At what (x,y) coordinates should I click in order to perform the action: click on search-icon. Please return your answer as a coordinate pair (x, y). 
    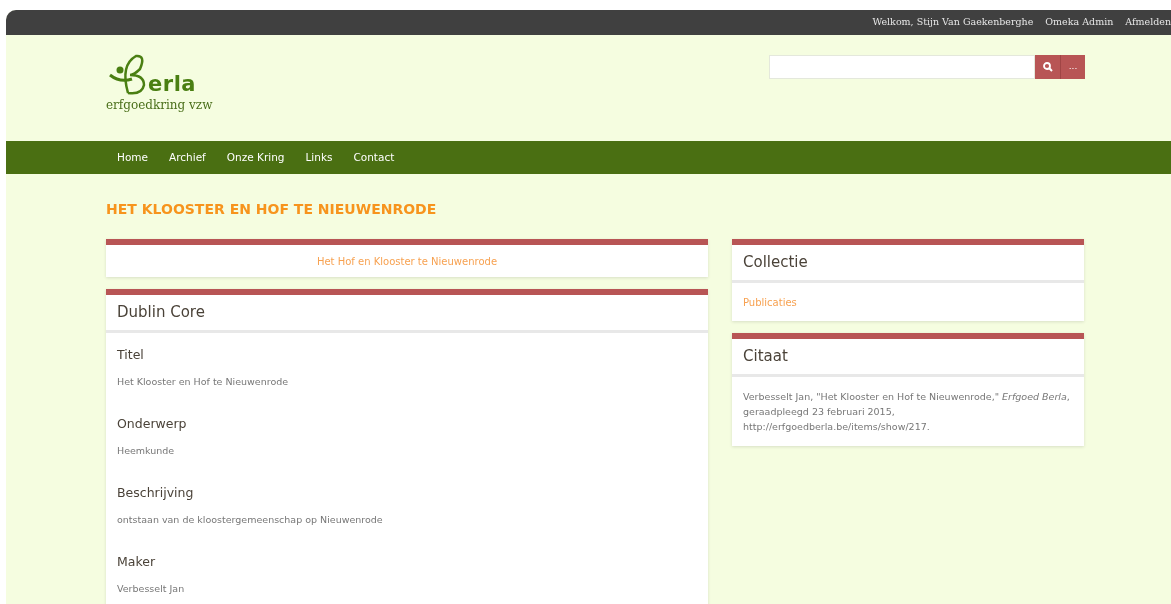
    Looking at the image, I should click on (1047, 67).